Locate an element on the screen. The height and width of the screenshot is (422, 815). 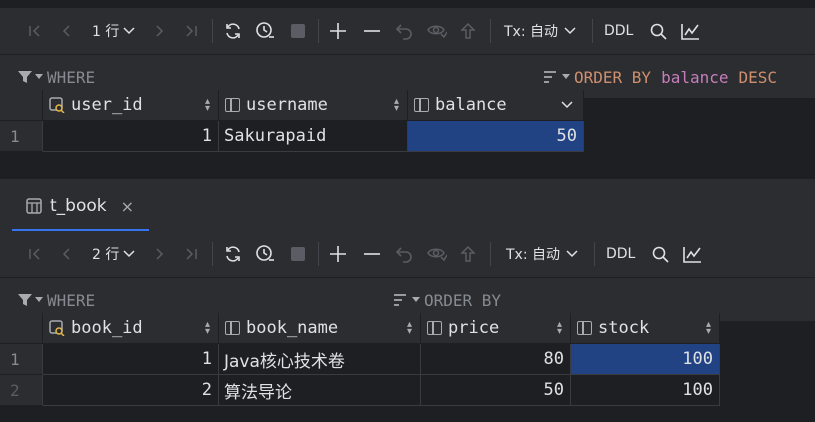
column-header-book-id: book_id ▴ ▾ is located at coordinates (131, 328).